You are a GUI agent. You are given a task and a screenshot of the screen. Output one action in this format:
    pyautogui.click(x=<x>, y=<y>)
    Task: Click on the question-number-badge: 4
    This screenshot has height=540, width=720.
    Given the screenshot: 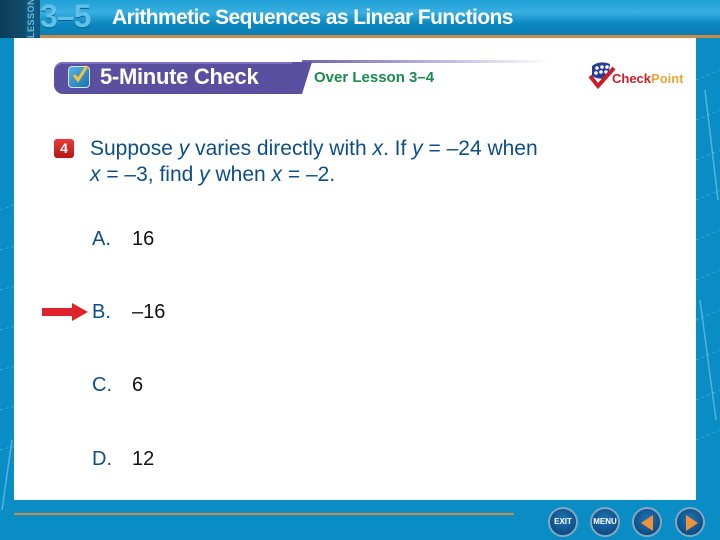 What is the action you would take?
    pyautogui.click(x=64, y=148)
    